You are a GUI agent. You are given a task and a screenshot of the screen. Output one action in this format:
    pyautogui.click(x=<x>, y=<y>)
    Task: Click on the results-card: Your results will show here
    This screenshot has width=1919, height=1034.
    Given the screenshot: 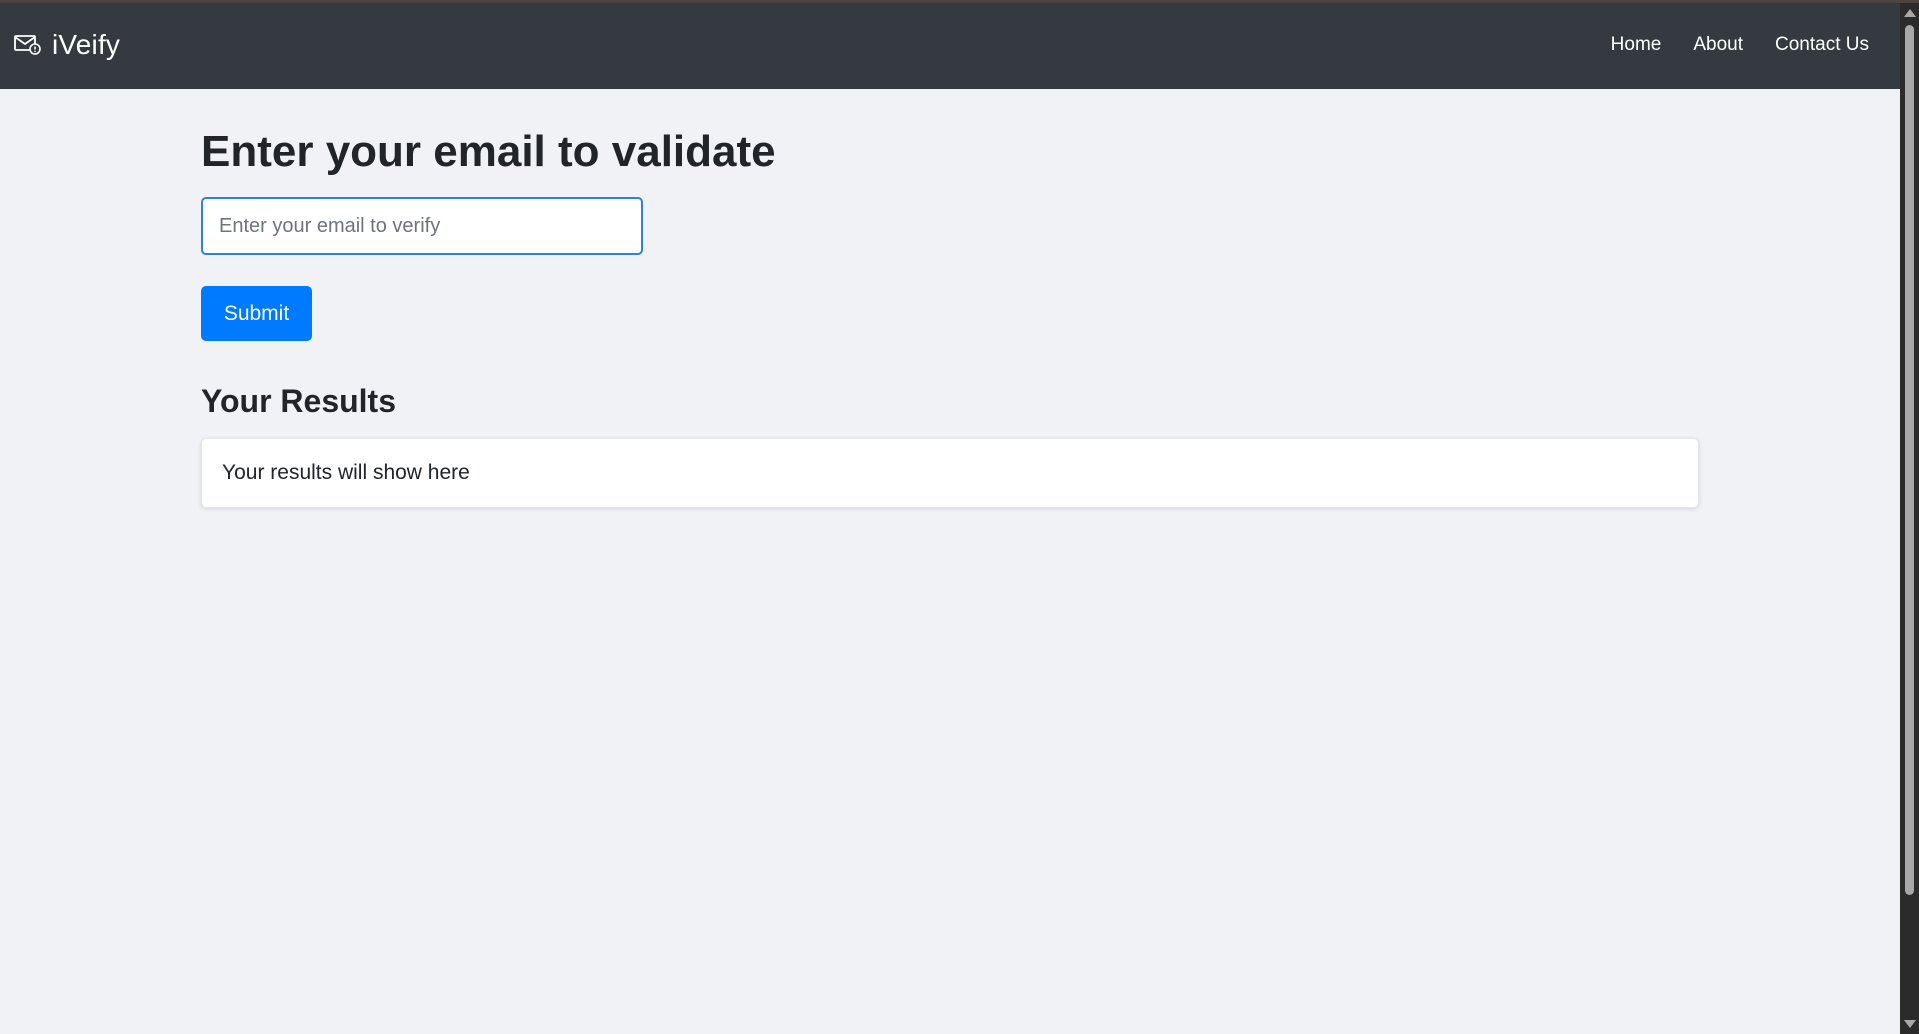 What is the action you would take?
    pyautogui.click(x=950, y=473)
    